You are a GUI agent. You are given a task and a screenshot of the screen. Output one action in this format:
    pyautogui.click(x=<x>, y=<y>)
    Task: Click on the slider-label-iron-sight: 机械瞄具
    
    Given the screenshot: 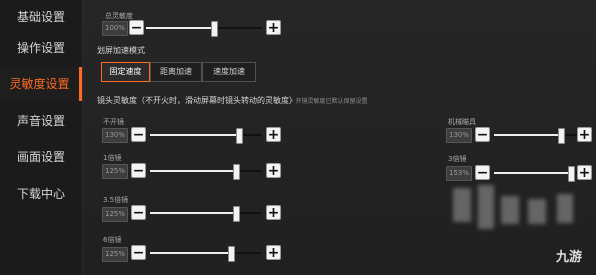 What is the action you would take?
    pyautogui.click(x=462, y=122)
    